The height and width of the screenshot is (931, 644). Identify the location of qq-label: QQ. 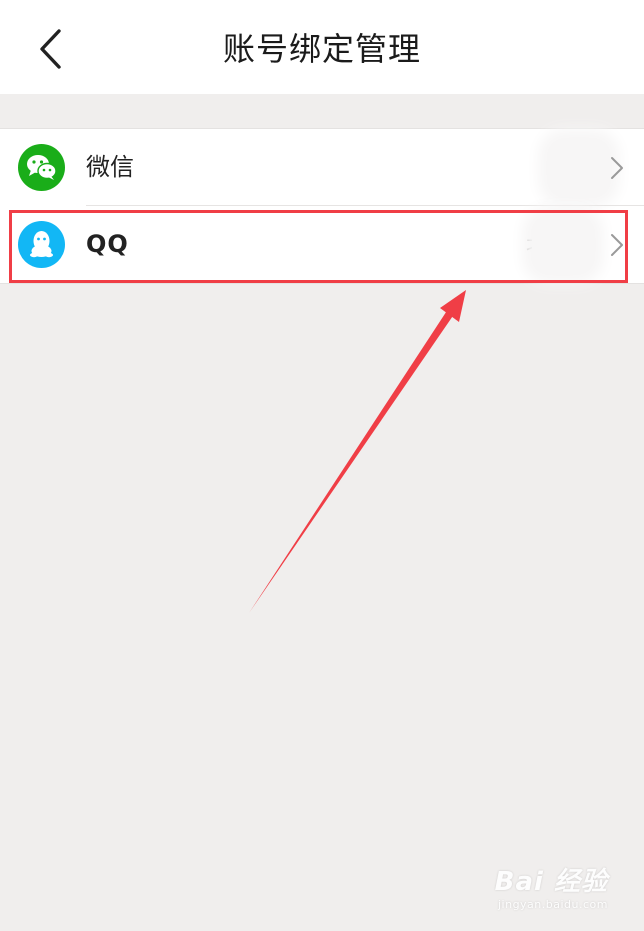
(107, 244).